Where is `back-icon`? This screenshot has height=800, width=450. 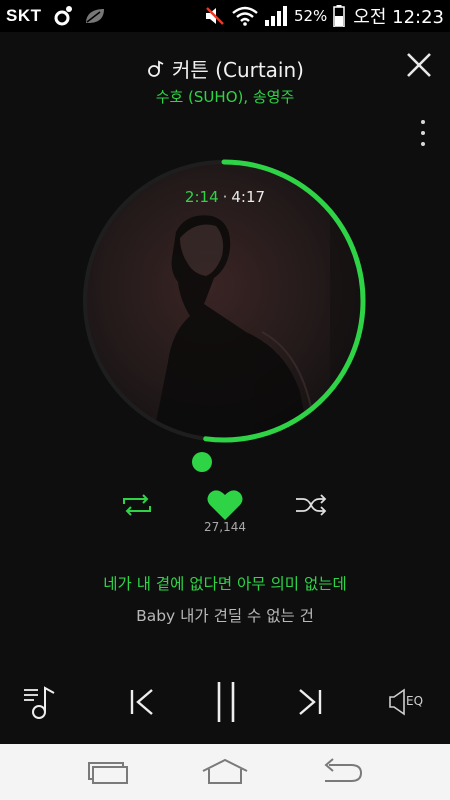 back-icon is located at coordinates (342, 772).